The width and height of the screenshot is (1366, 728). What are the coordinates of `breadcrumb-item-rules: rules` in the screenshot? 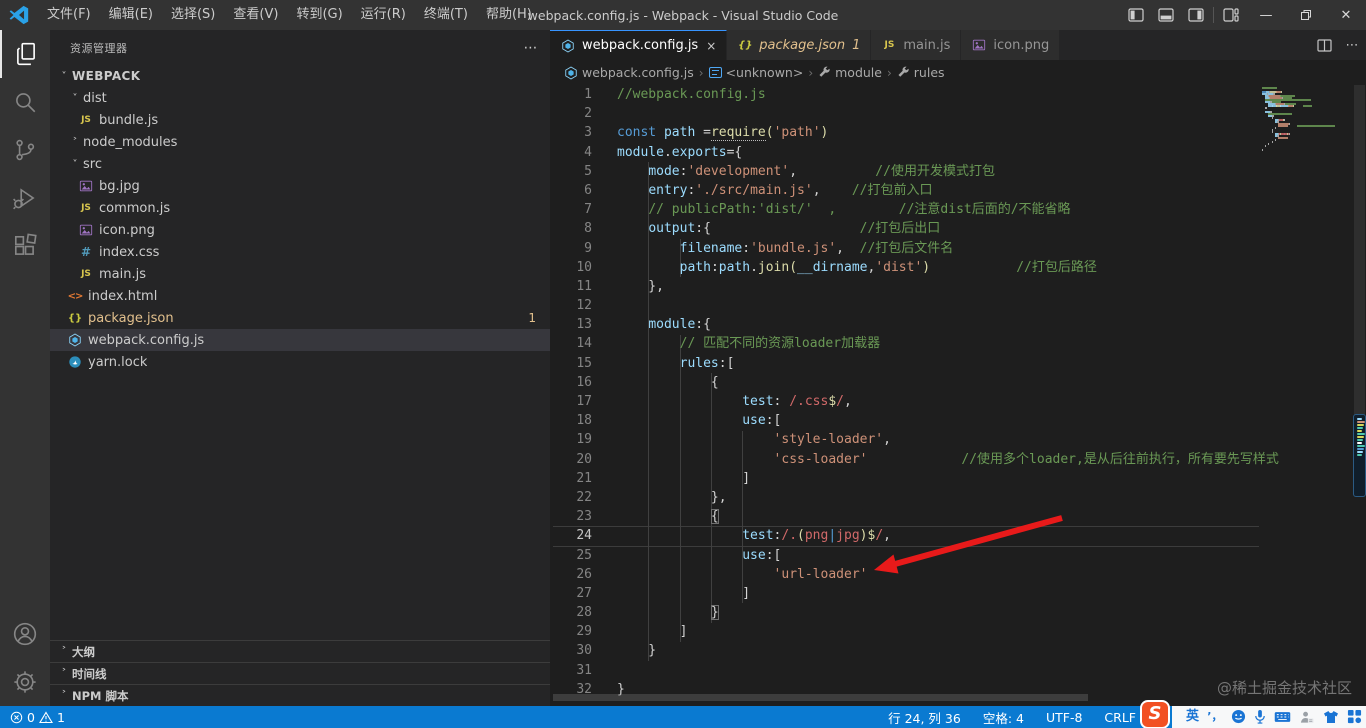 It's located at (921, 73).